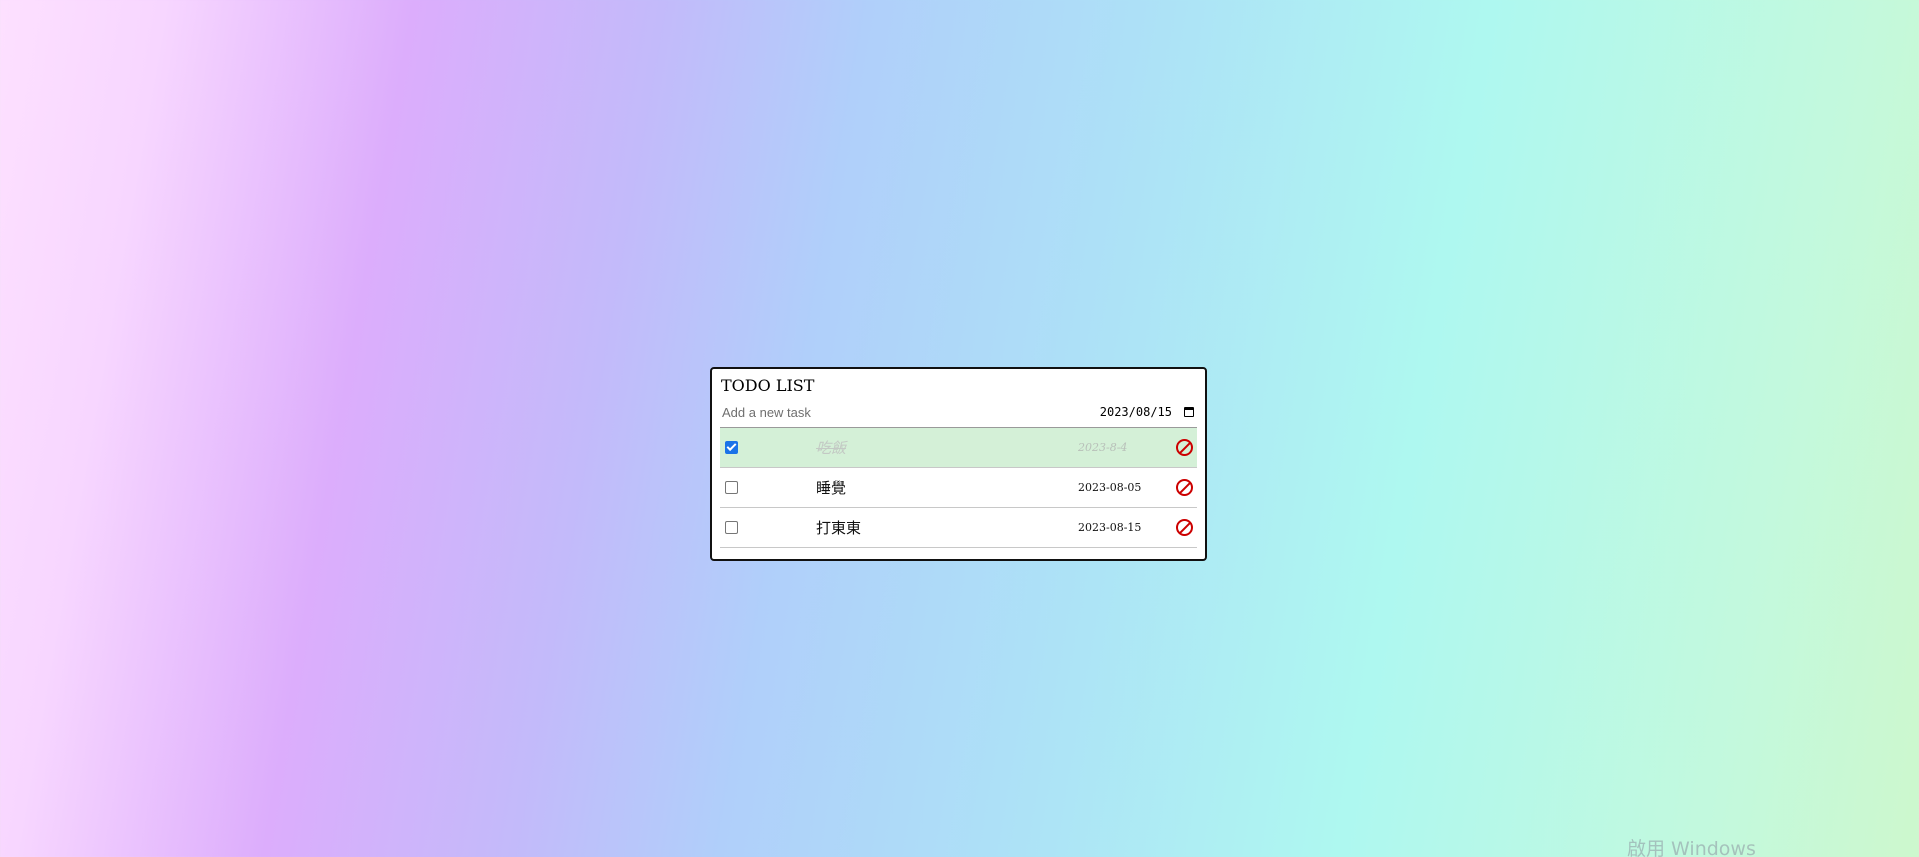 Image resolution: width=1919 pixels, height=857 pixels. What do you see at coordinates (958, 488) in the screenshot?
I see `task-row: 睡覺 2023-08-05` at bounding box center [958, 488].